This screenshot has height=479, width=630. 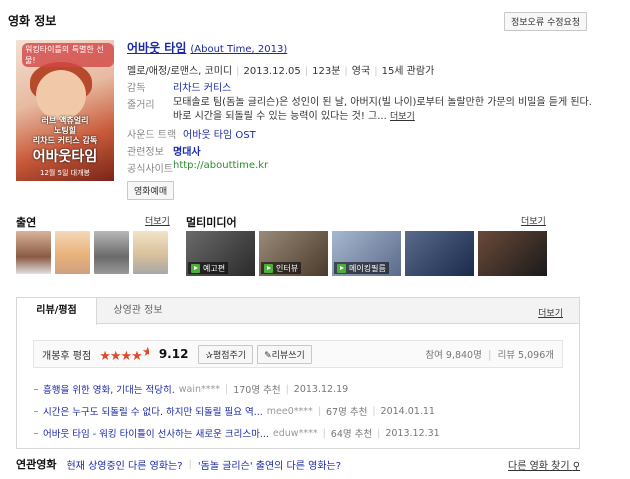 What do you see at coordinates (136, 88) in the screenshot?
I see `director-label: 감독` at bounding box center [136, 88].